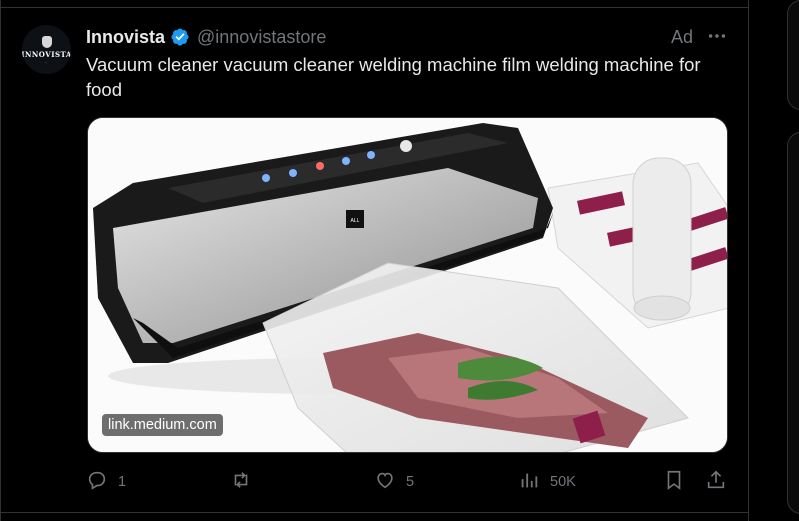  Describe the element at coordinates (374, 512) in the screenshot. I see `tweet-bottom-divider` at that location.